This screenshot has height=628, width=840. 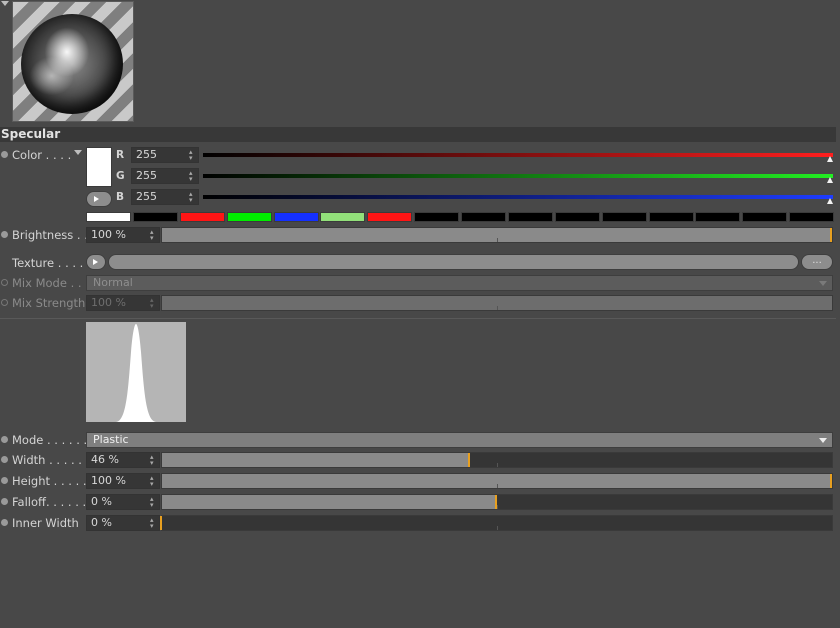 What do you see at coordinates (123, 523) in the screenshot?
I see `inner-width-field: 0 % ▴ ▾` at bounding box center [123, 523].